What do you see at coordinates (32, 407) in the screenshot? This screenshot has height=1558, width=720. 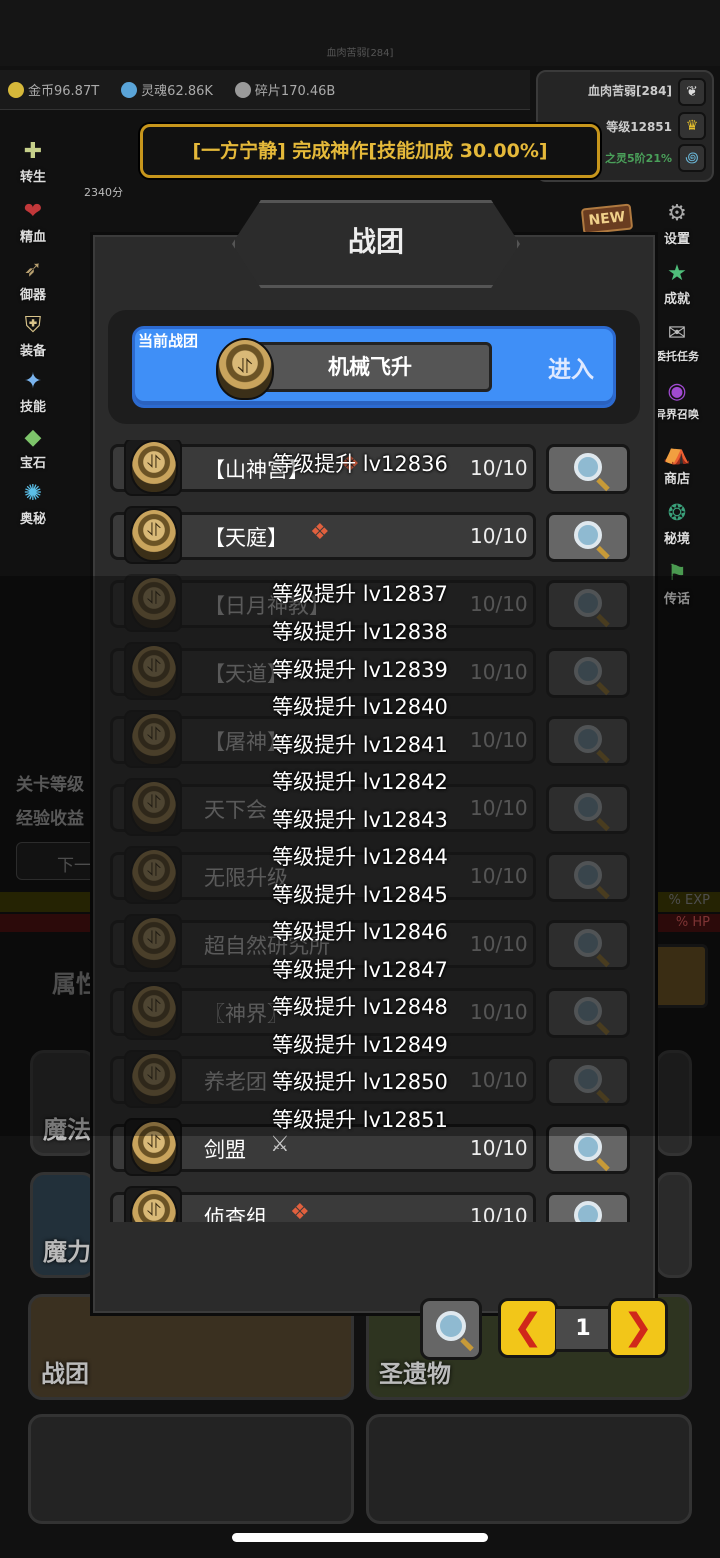 I see `side-skill-label: 技能` at bounding box center [32, 407].